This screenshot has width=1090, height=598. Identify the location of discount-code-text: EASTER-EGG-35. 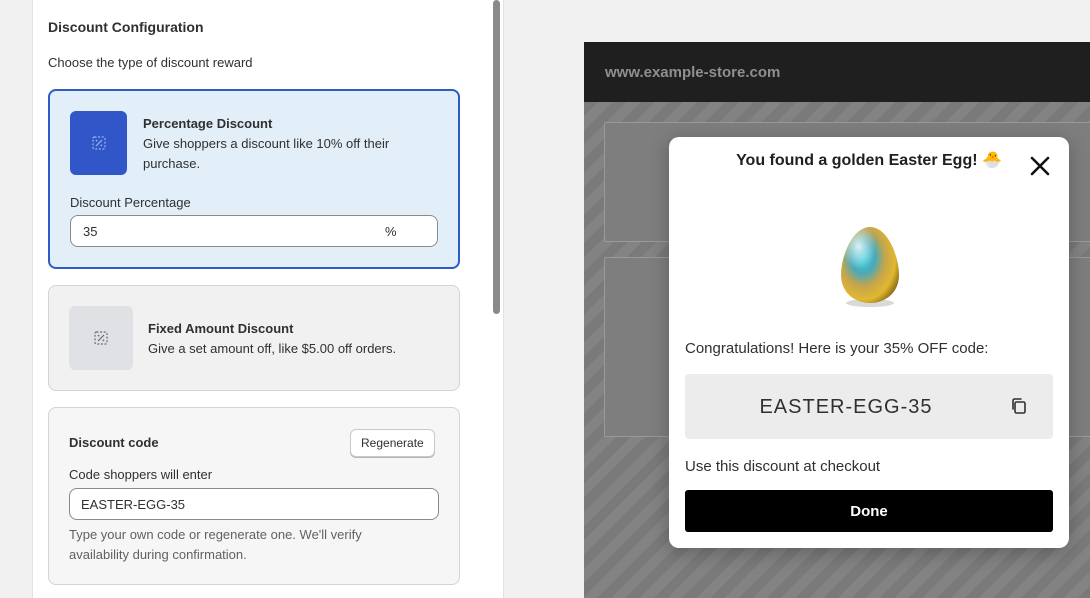
(846, 407).